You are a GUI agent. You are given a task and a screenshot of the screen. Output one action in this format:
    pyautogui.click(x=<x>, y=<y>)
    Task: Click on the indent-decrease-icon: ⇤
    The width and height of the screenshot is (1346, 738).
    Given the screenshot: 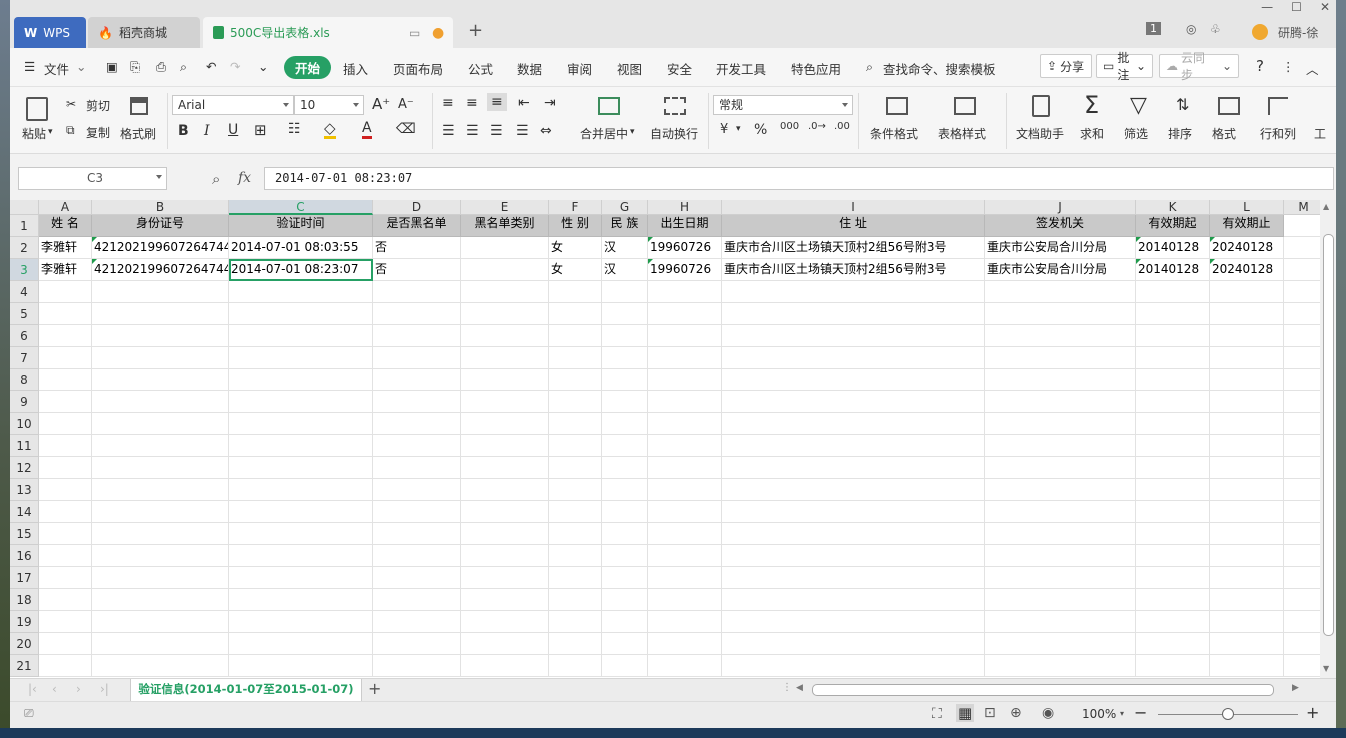 What is the action you would take?
    pyautogui.click(x=524, y=103)
    